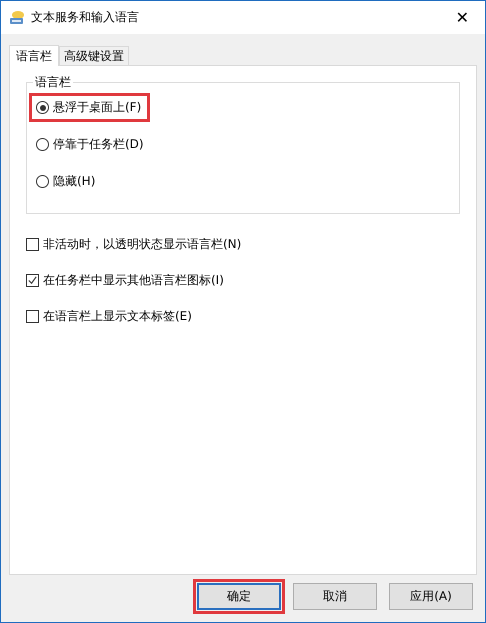 Image resolution: width=486 pixels, height=623 pixels. Describe the element at coordinates (85, 17) in the screenshot. I see `window-title: 文本服务和输入语言` at that location.